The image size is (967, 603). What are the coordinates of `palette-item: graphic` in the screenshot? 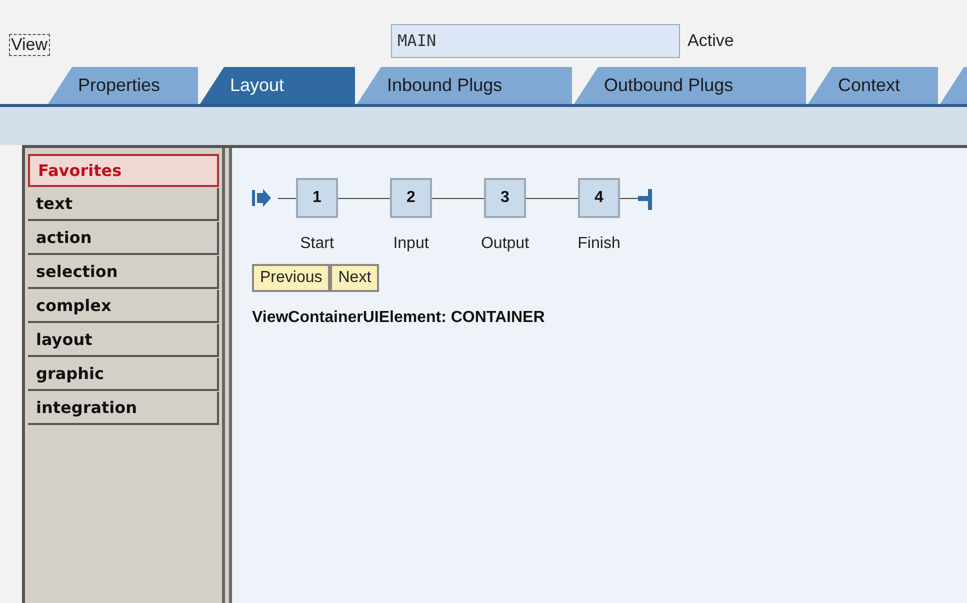 It's located at (123, 374).